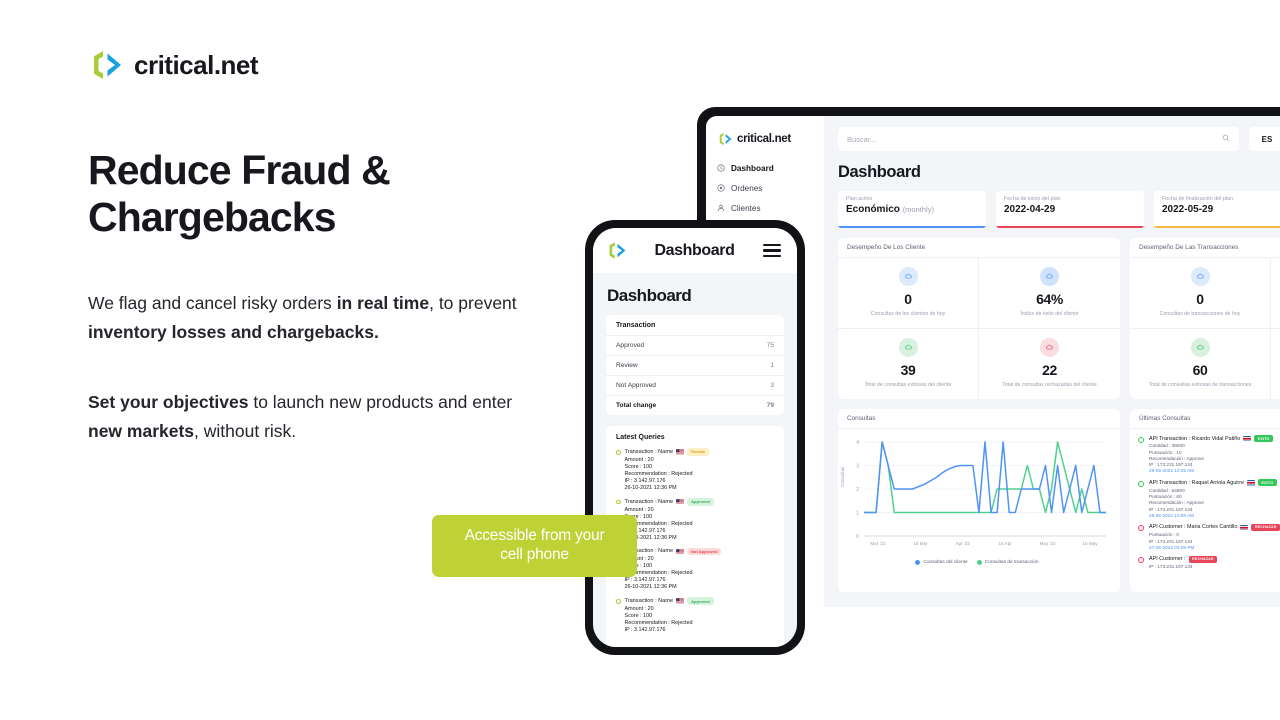 The image size is (1280, 720). I want to click on sidebar-item-clientes: Clientes, so click(765, 208).